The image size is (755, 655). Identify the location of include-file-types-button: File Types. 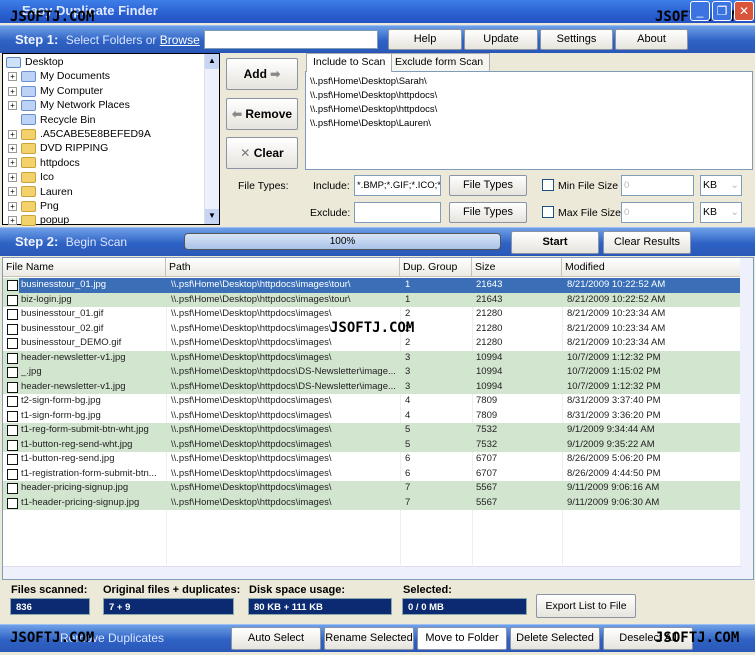
(488, 185).